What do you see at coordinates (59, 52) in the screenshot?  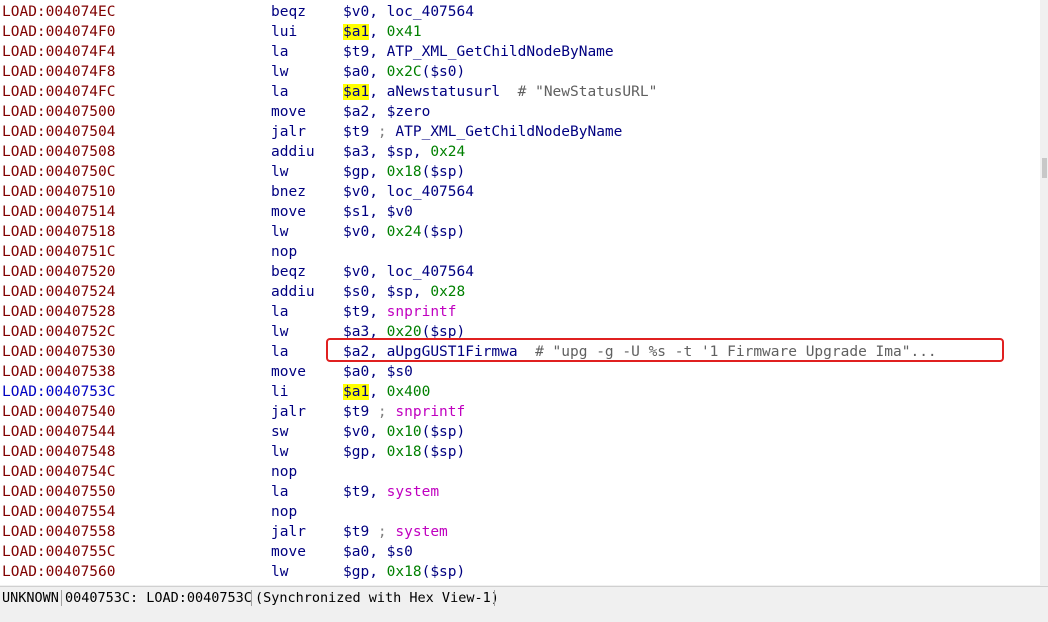 I see `line-address: LOAD:004074F4` at bounding box center [59, 52].